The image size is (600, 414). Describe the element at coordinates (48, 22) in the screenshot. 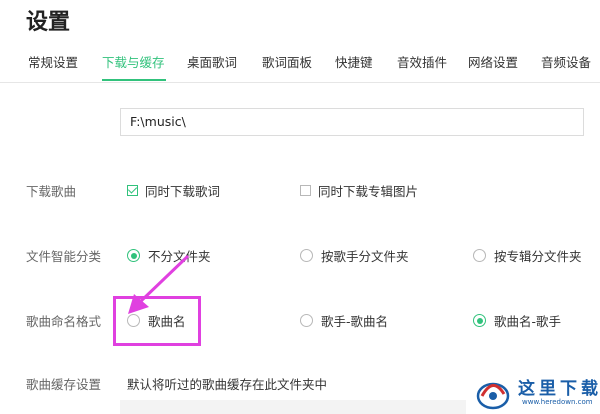

I see `page-title: 设置` at that location.